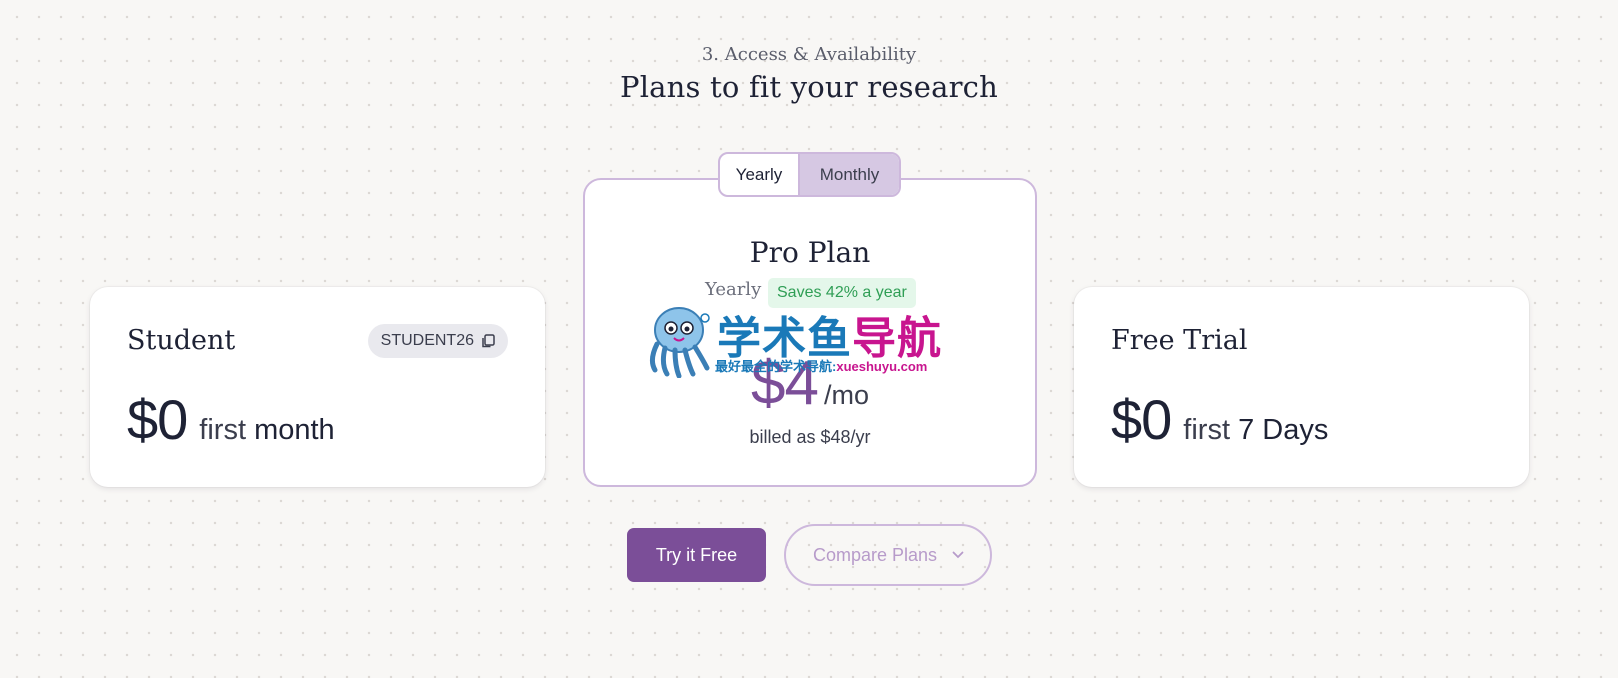  I want to click on section-eyebrow: 3. Access & Availability, so click(809, 54).